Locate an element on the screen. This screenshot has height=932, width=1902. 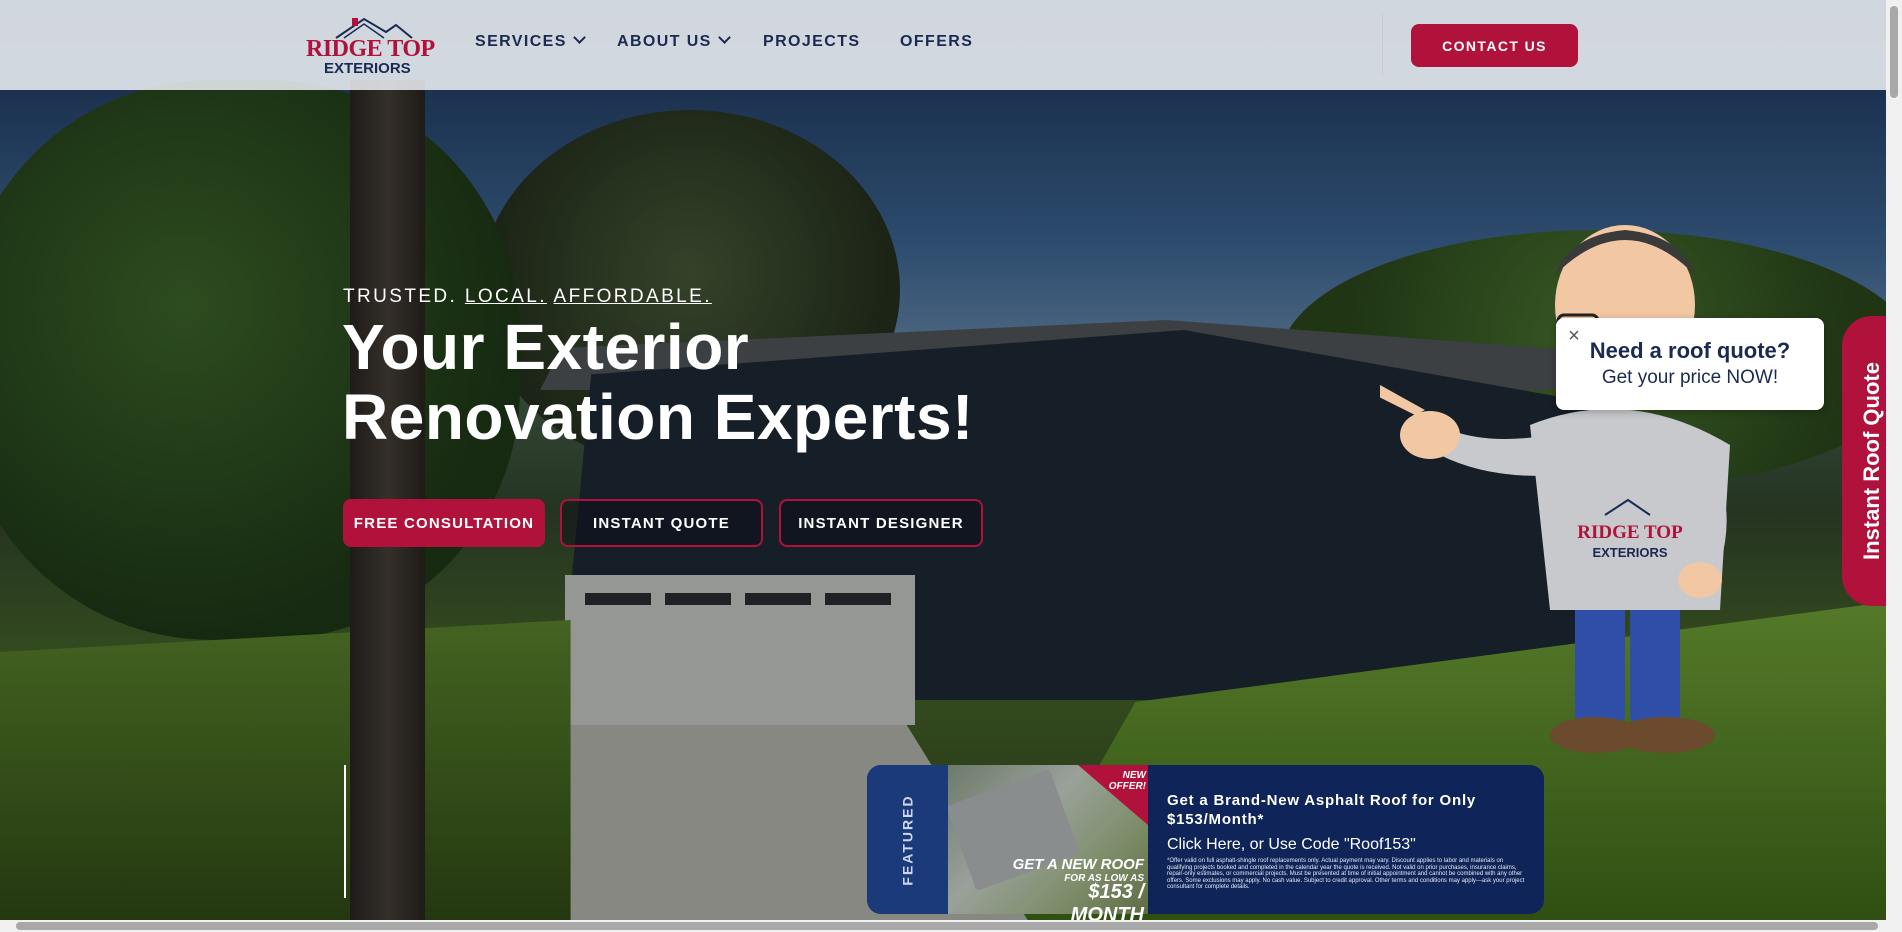
contact-us-button: CONTACT US is located at coordinates (1494, 45).